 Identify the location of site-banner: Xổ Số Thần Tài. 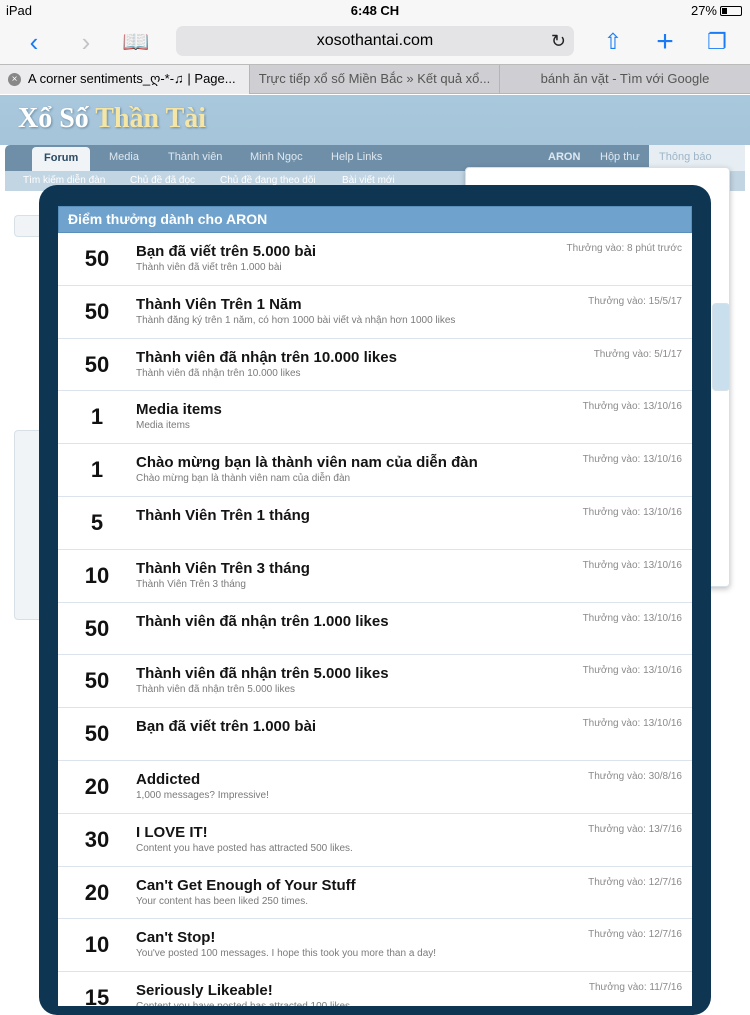
(375, 120).